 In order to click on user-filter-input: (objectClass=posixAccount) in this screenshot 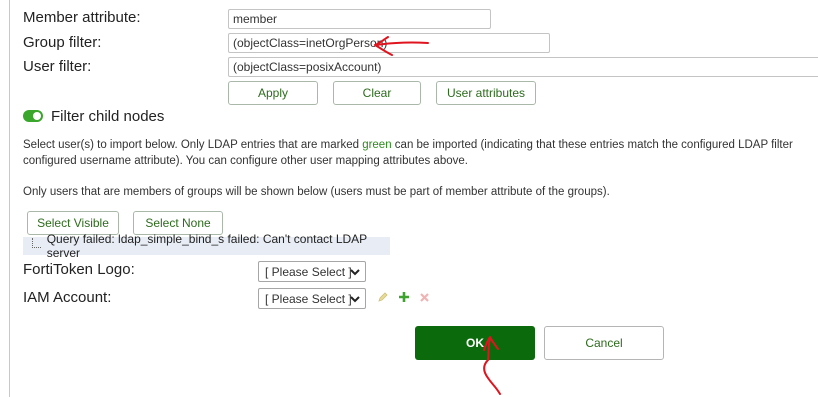, I will do `click(523, 67)`.